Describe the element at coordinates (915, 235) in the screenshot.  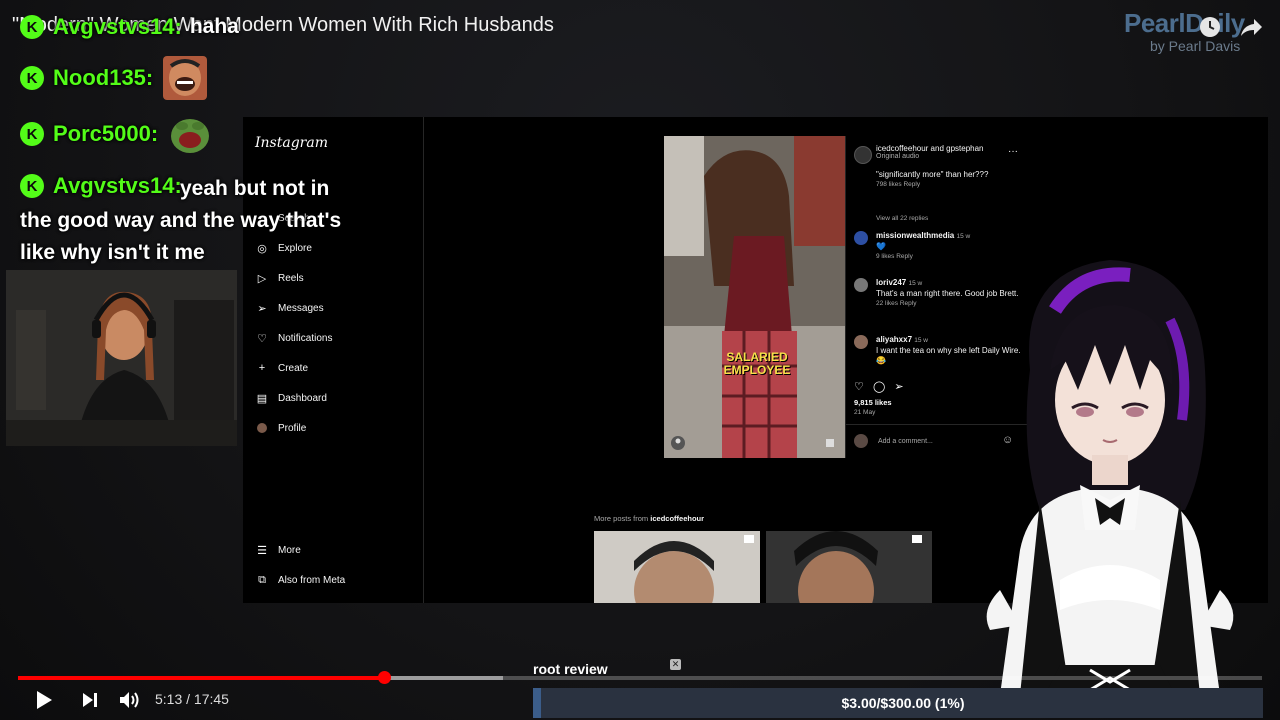
I see `comment-user: missionwealthmedia` at that location.